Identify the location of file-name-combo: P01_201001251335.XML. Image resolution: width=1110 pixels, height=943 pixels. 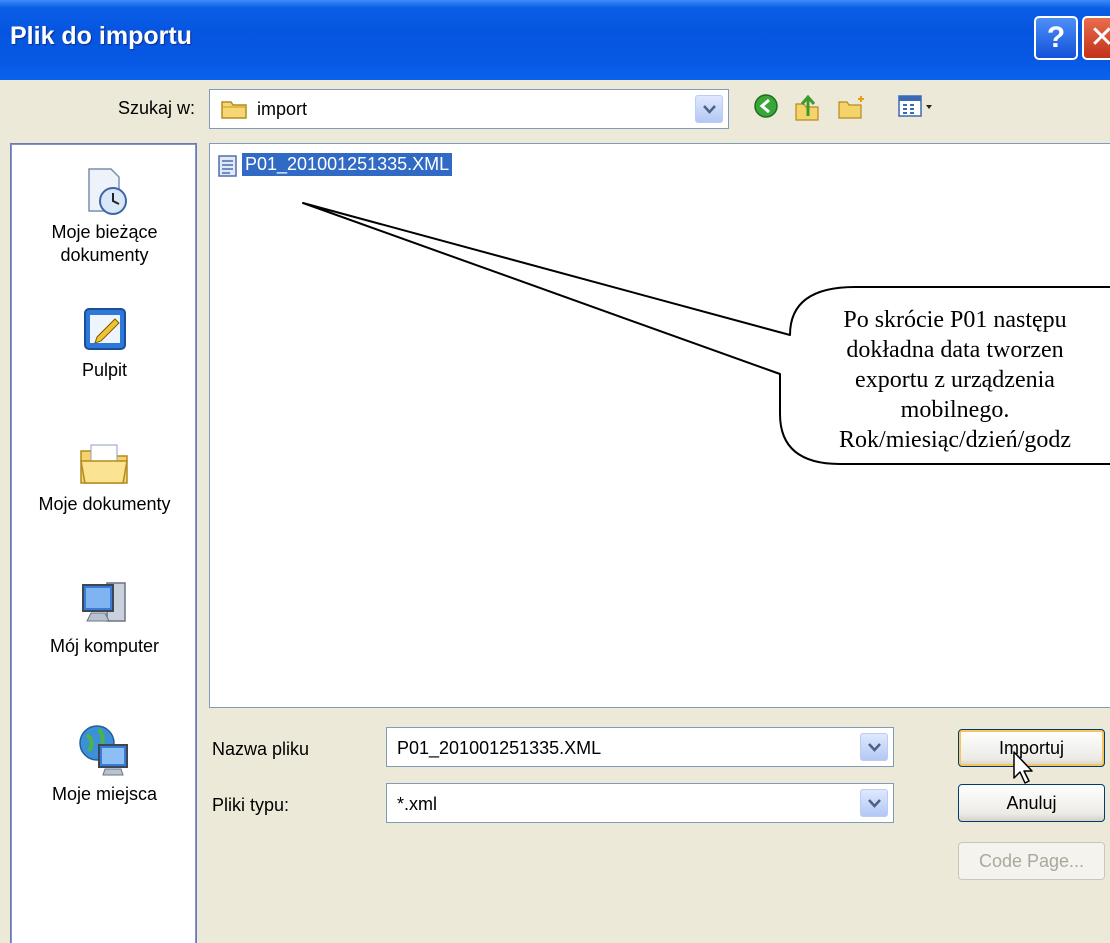
(640, 747).